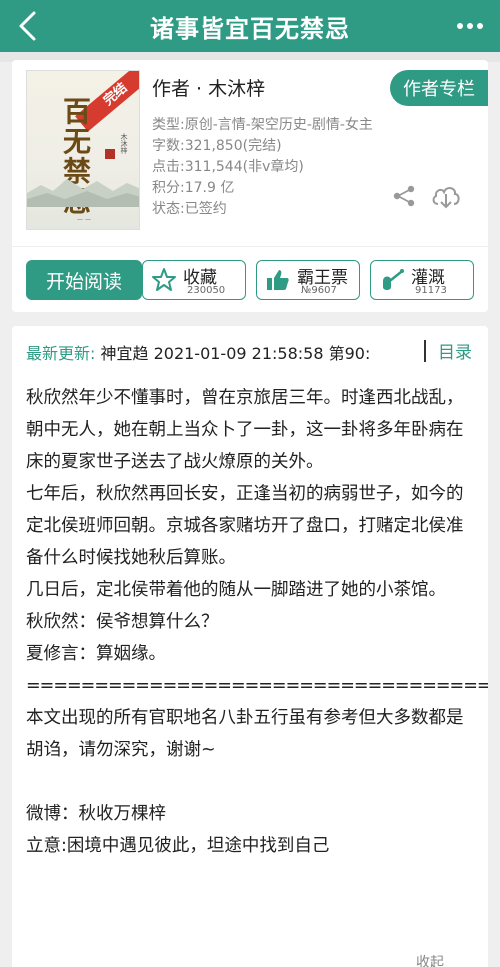 Image resolution: width=500 pixels, height=967 pixels. Describe the element at coordinates (228, 167) in the screenshot. I see `click-count: 点击:311,544(非v章均)` at that location.